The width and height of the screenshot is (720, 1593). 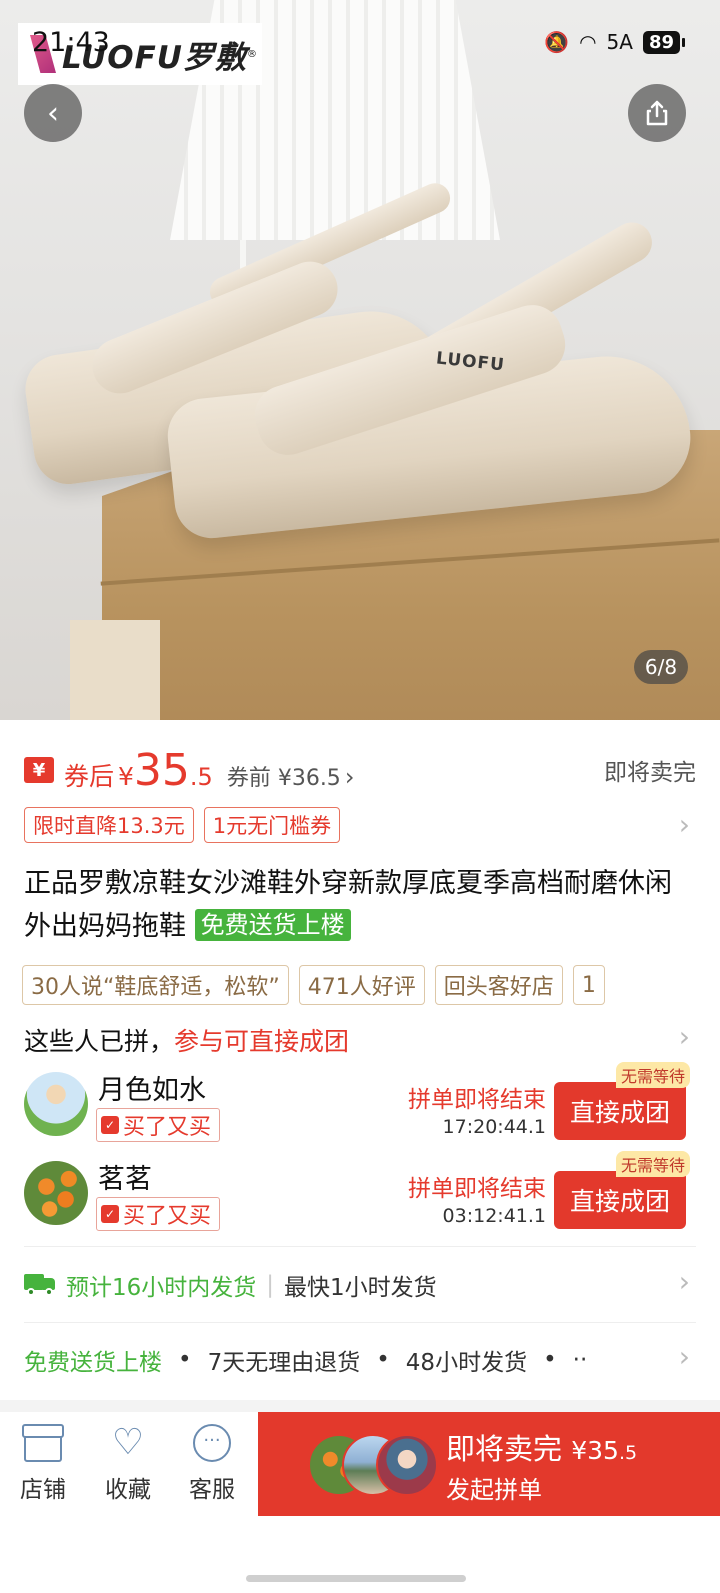 I want to click on service-free-delivery: 免费送货上楼, so click(x=93, y=1363).